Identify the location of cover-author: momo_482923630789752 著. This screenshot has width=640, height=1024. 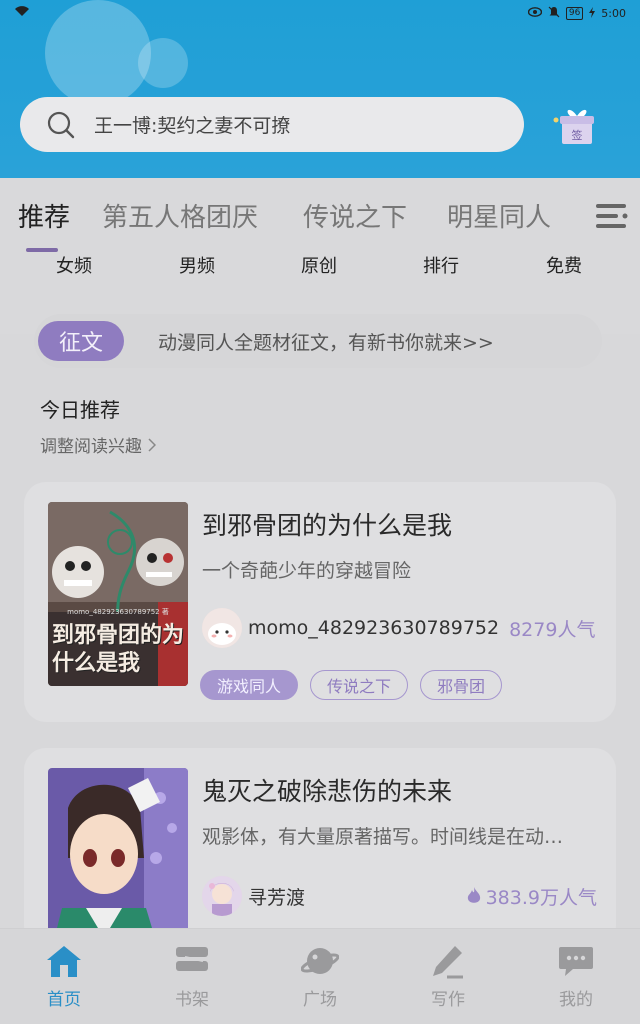
(118, 611).